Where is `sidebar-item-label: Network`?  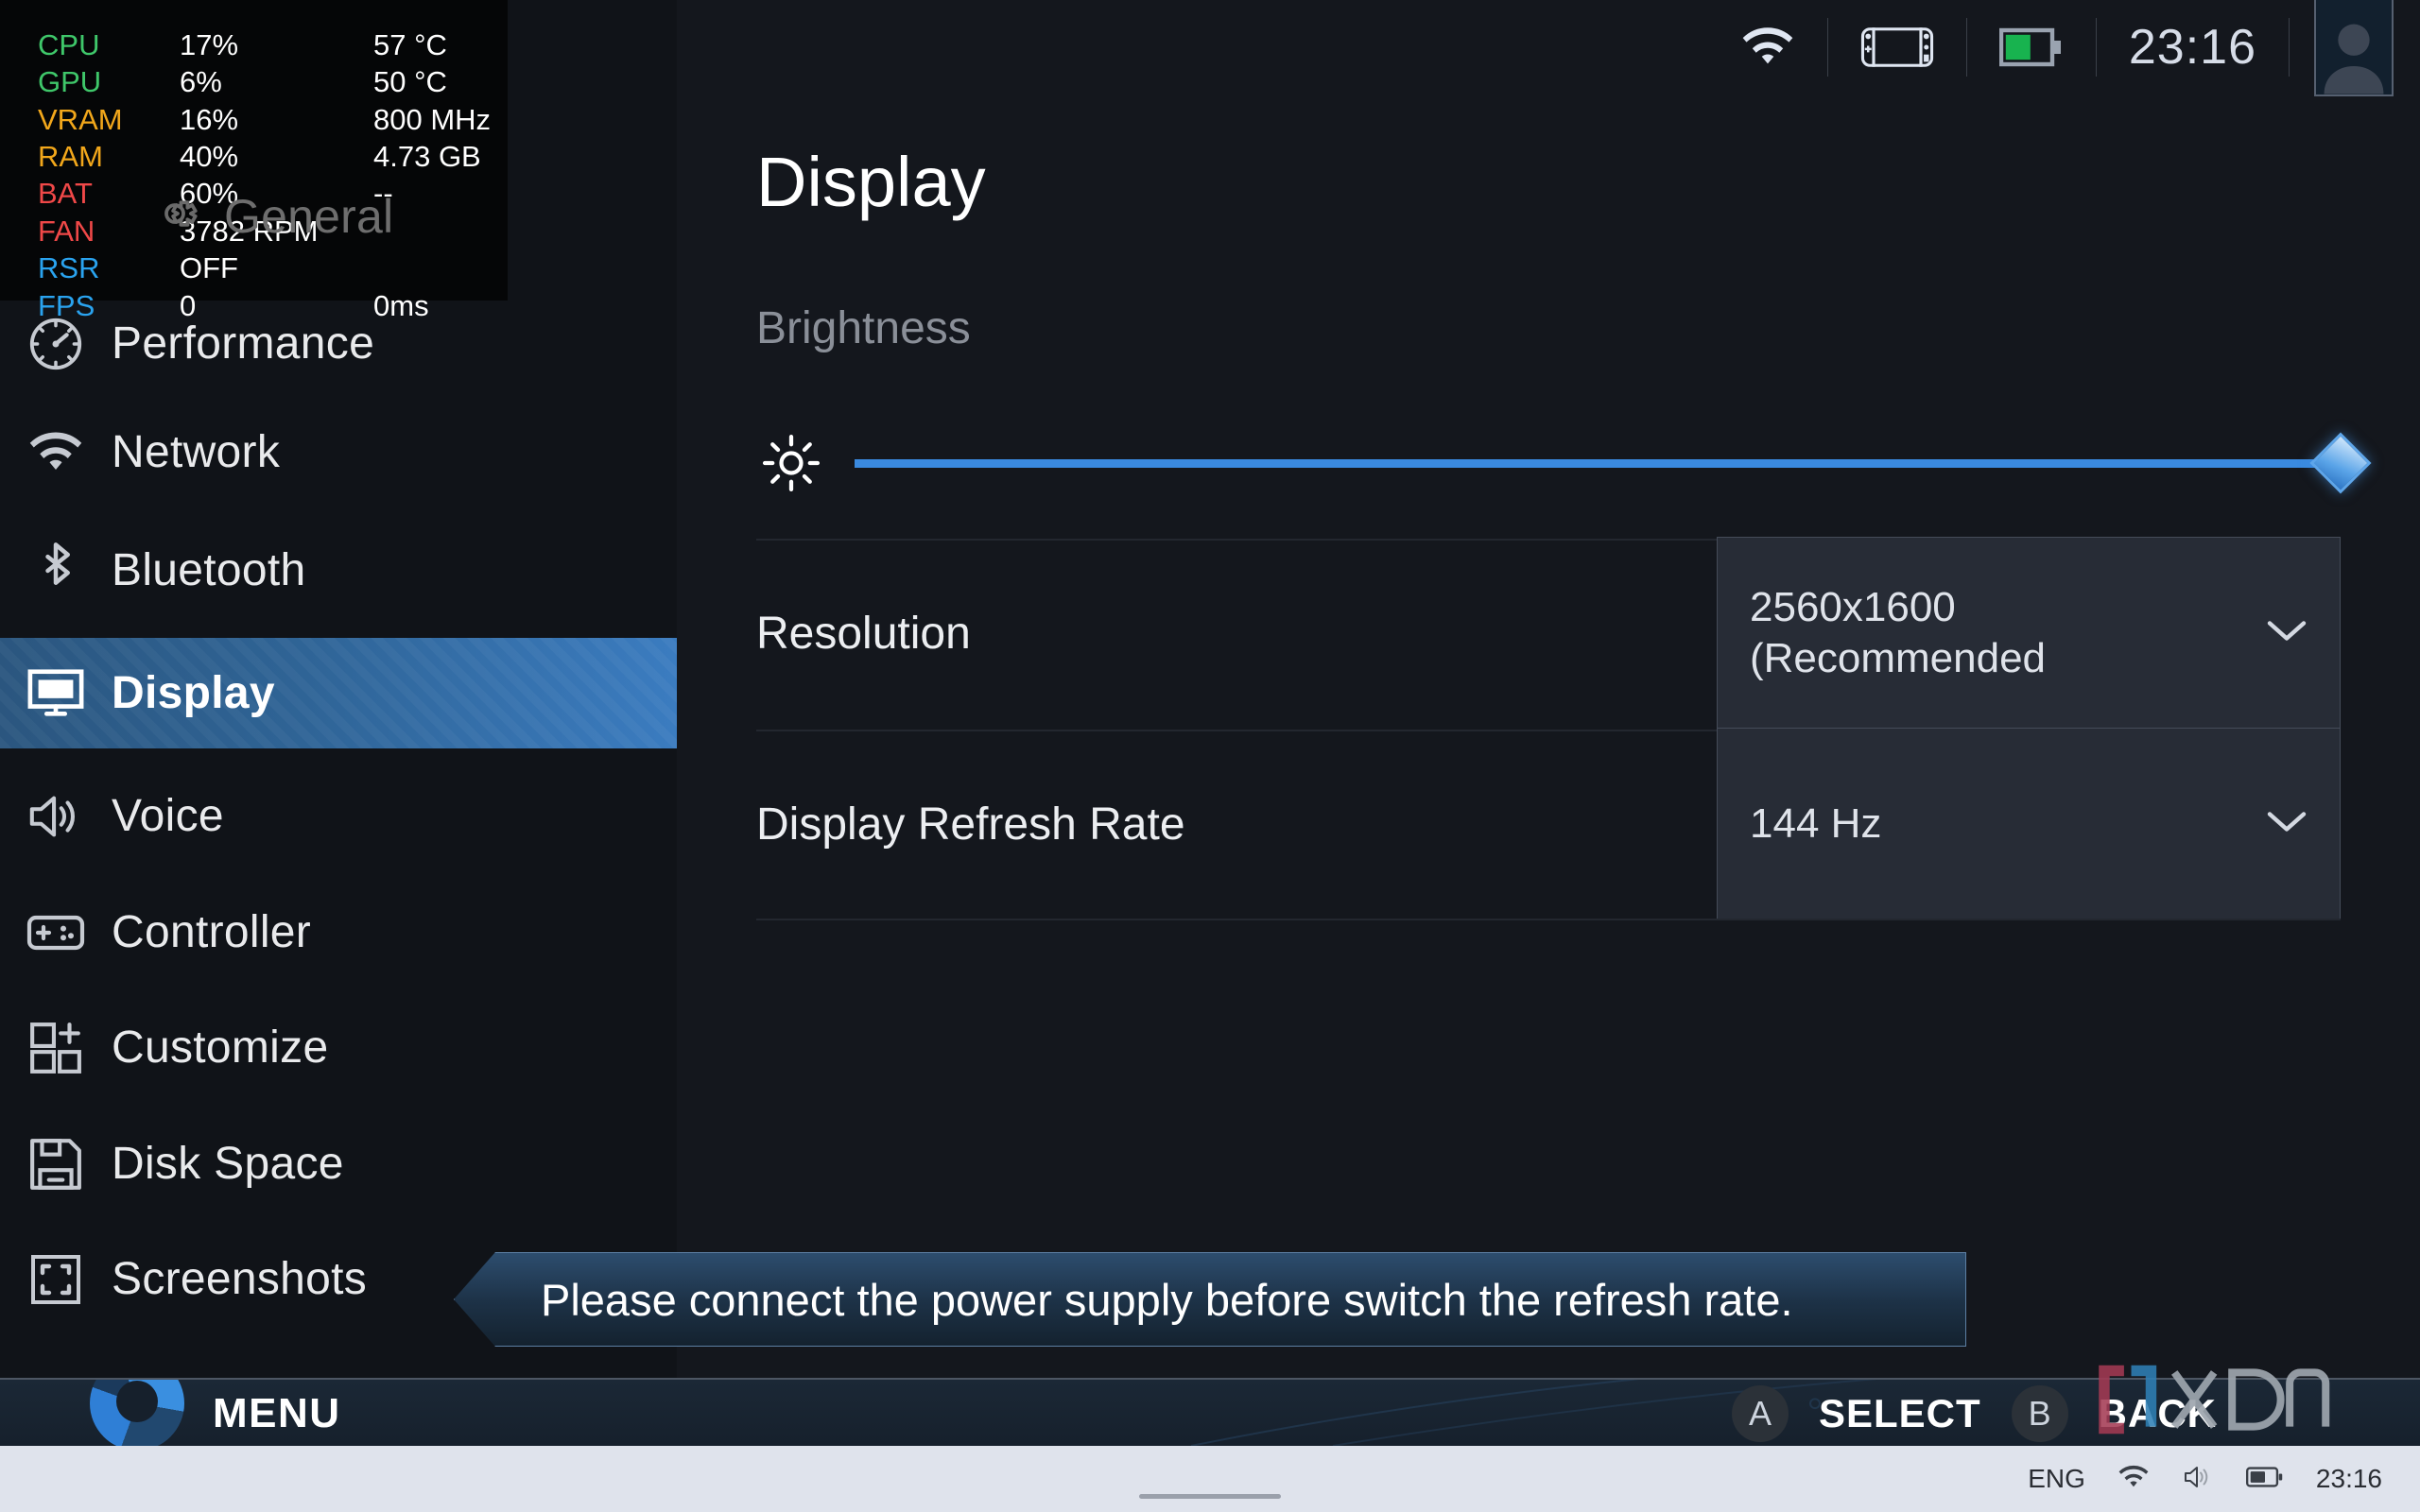 sidebar-item-label: Network is located at coordinates (196, 452).